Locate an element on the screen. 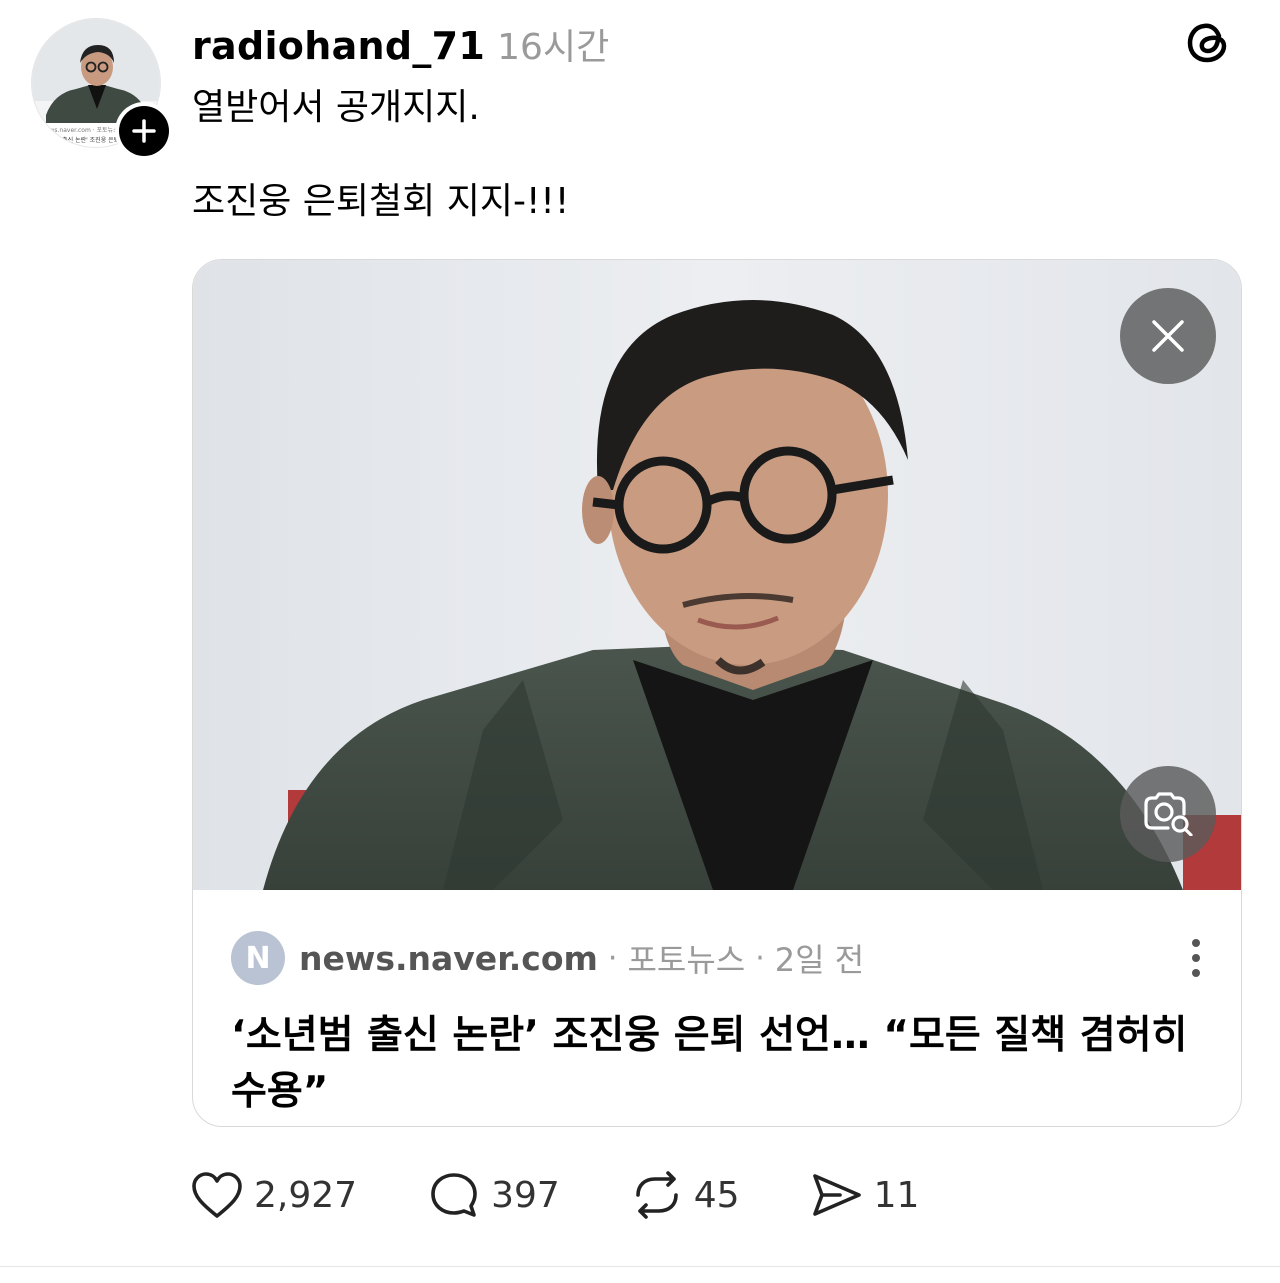 The width and height of the screenshot is (1280, 1283). plus-icon is located at coordinates (144, 131).